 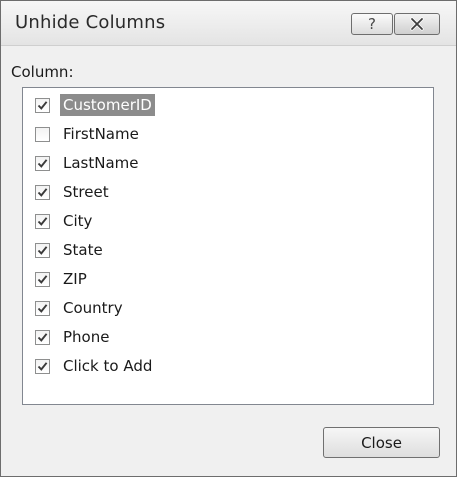 I want to click on column-item-label: FirstName, so click(x=101, y=134).